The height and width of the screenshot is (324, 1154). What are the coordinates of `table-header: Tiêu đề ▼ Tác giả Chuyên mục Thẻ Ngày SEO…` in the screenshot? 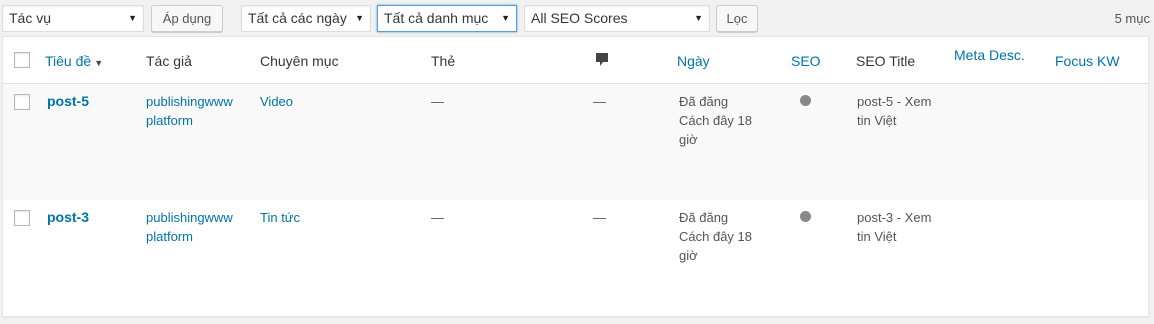 It's located at (575, 60).